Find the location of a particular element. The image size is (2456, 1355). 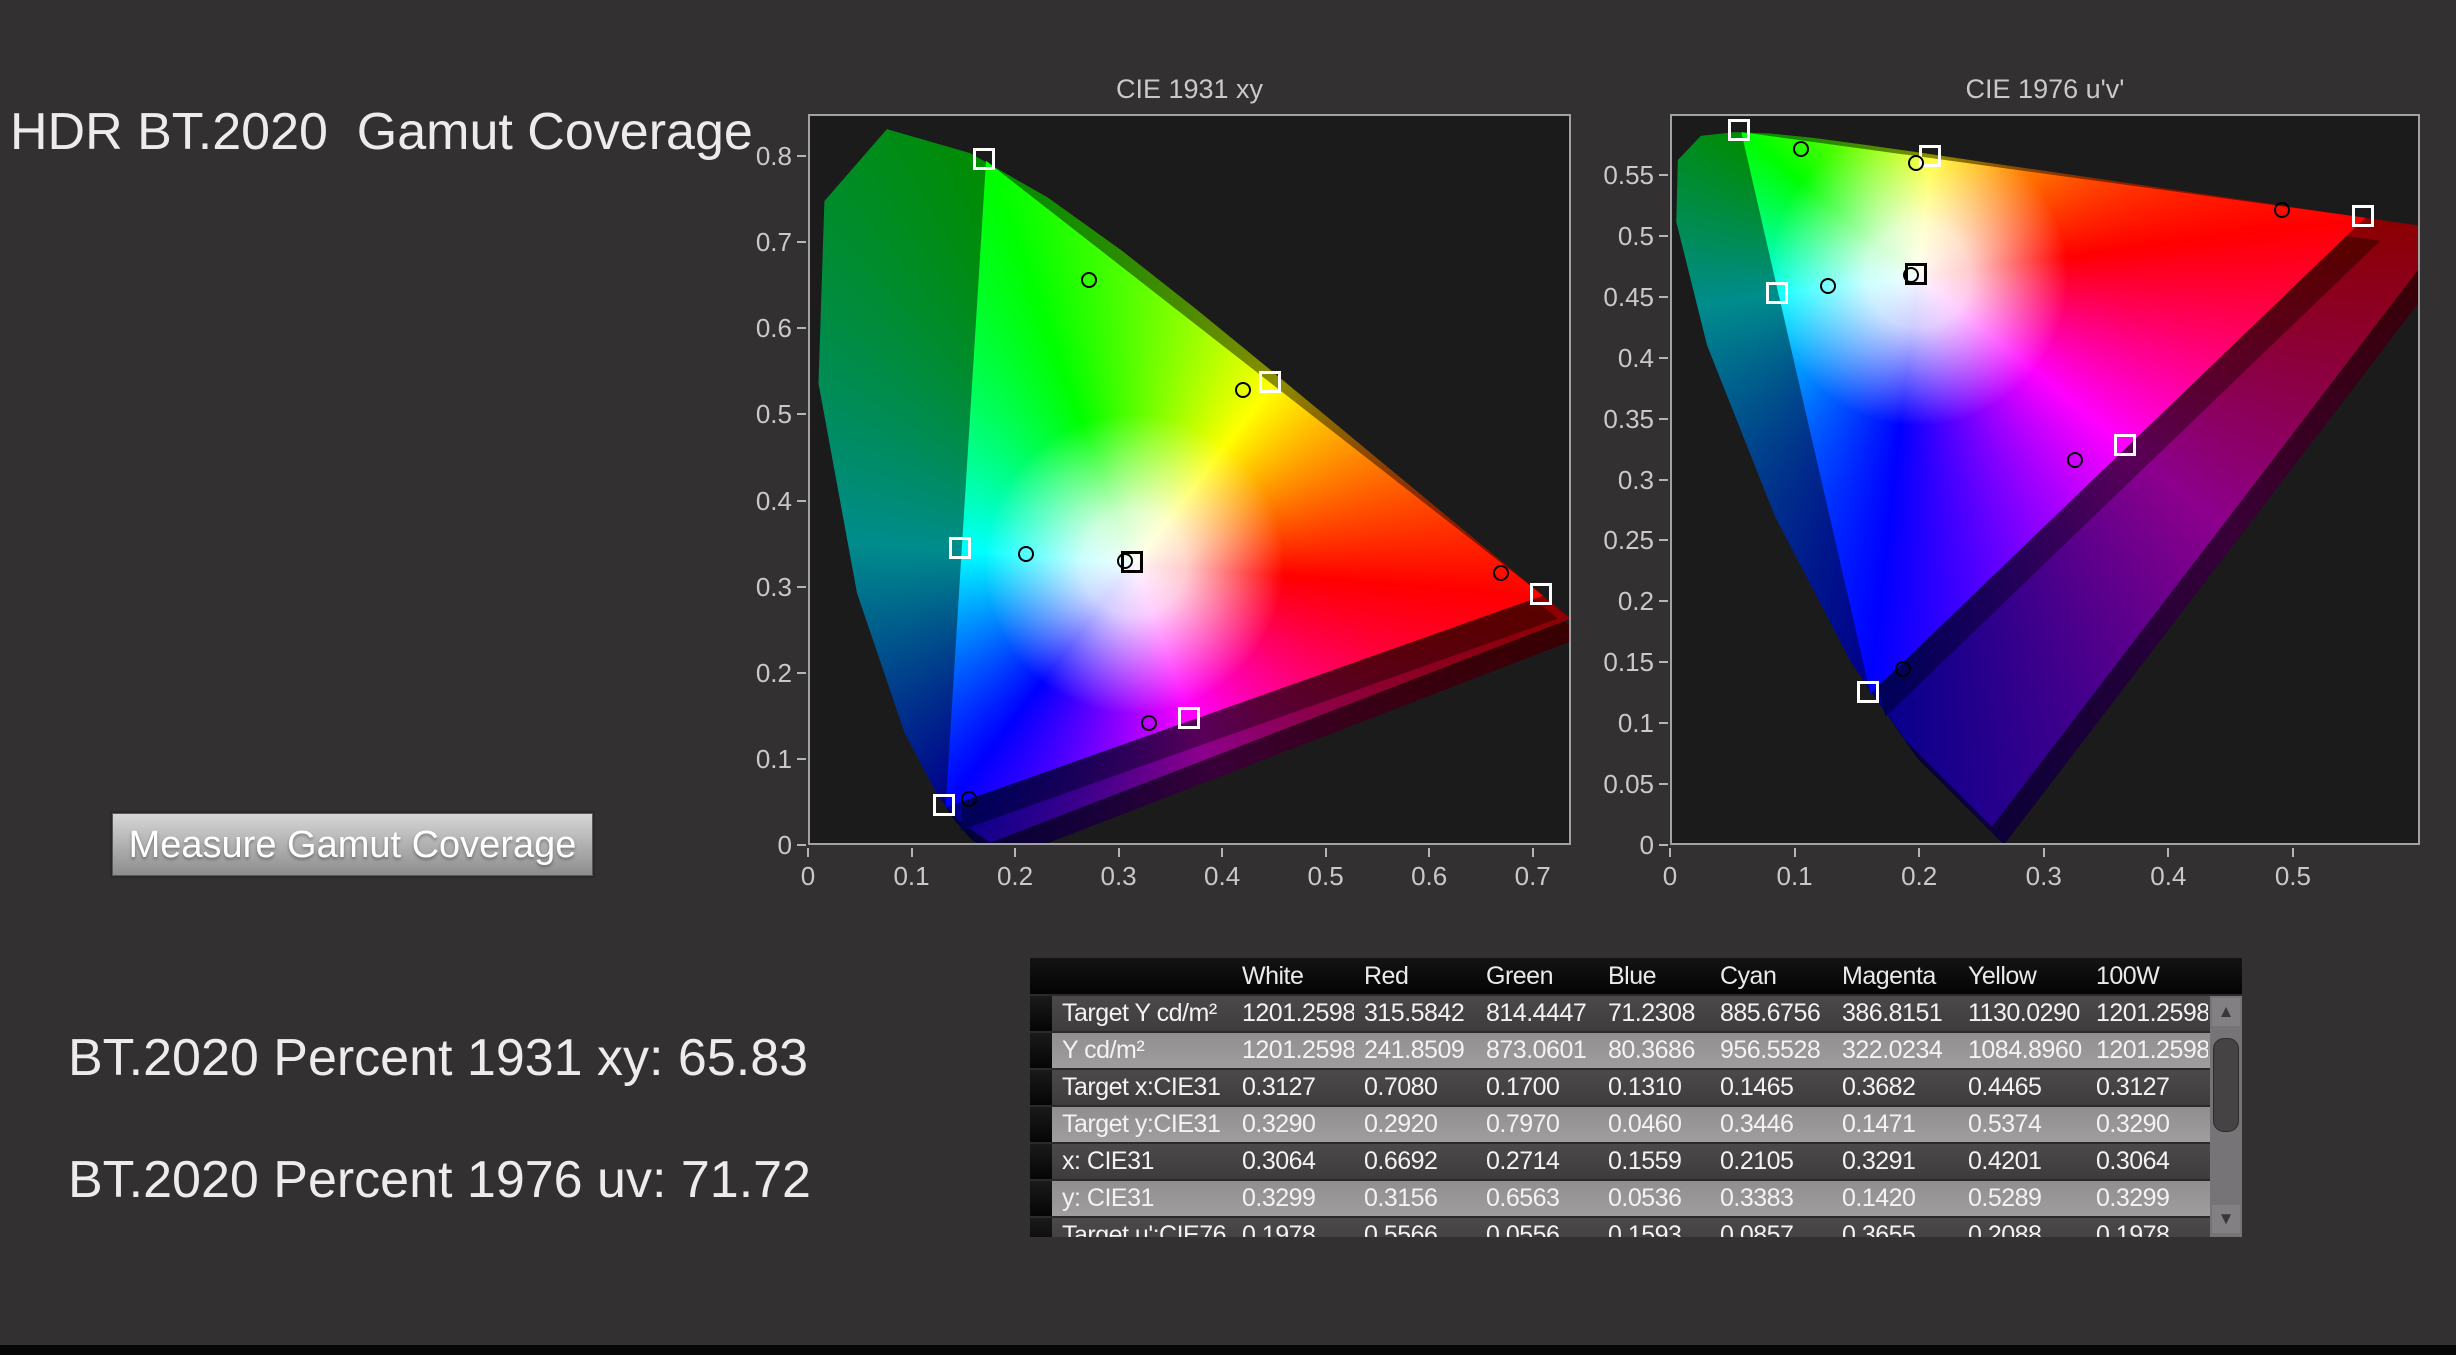

cie-1931-chart-title: CIE 1931 xy is located at coordinates (1189, 89).